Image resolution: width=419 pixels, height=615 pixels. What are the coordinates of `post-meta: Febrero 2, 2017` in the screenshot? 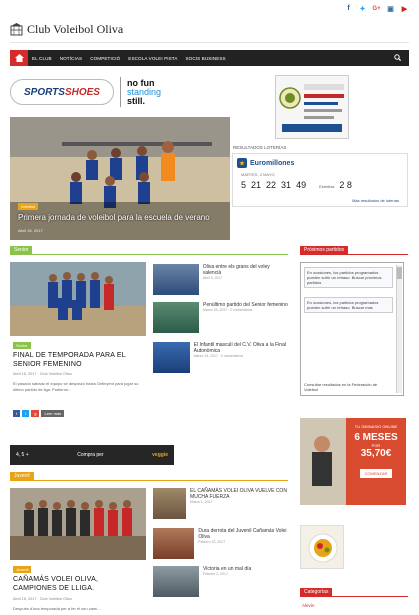 It's located at (215, 574).